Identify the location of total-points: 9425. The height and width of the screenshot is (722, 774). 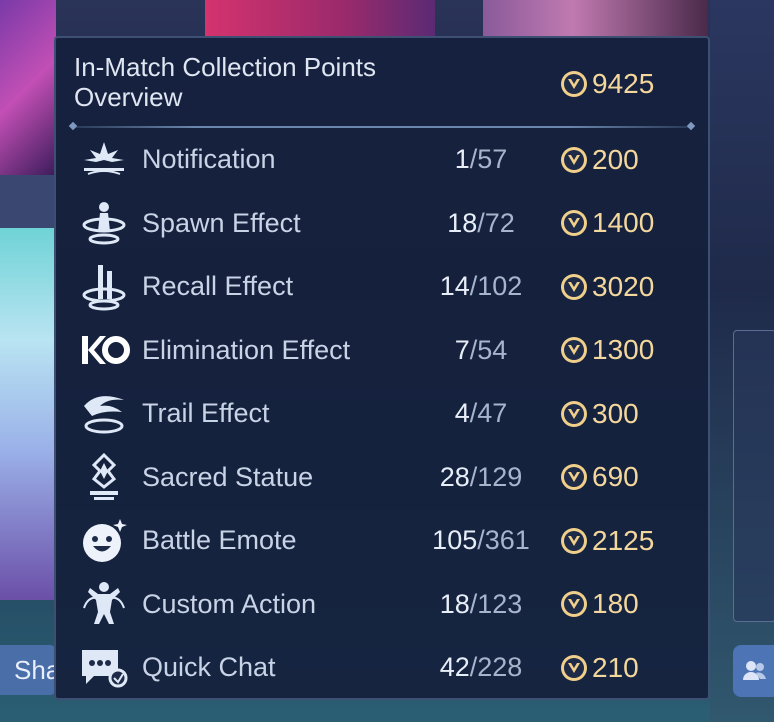
(607, 84).